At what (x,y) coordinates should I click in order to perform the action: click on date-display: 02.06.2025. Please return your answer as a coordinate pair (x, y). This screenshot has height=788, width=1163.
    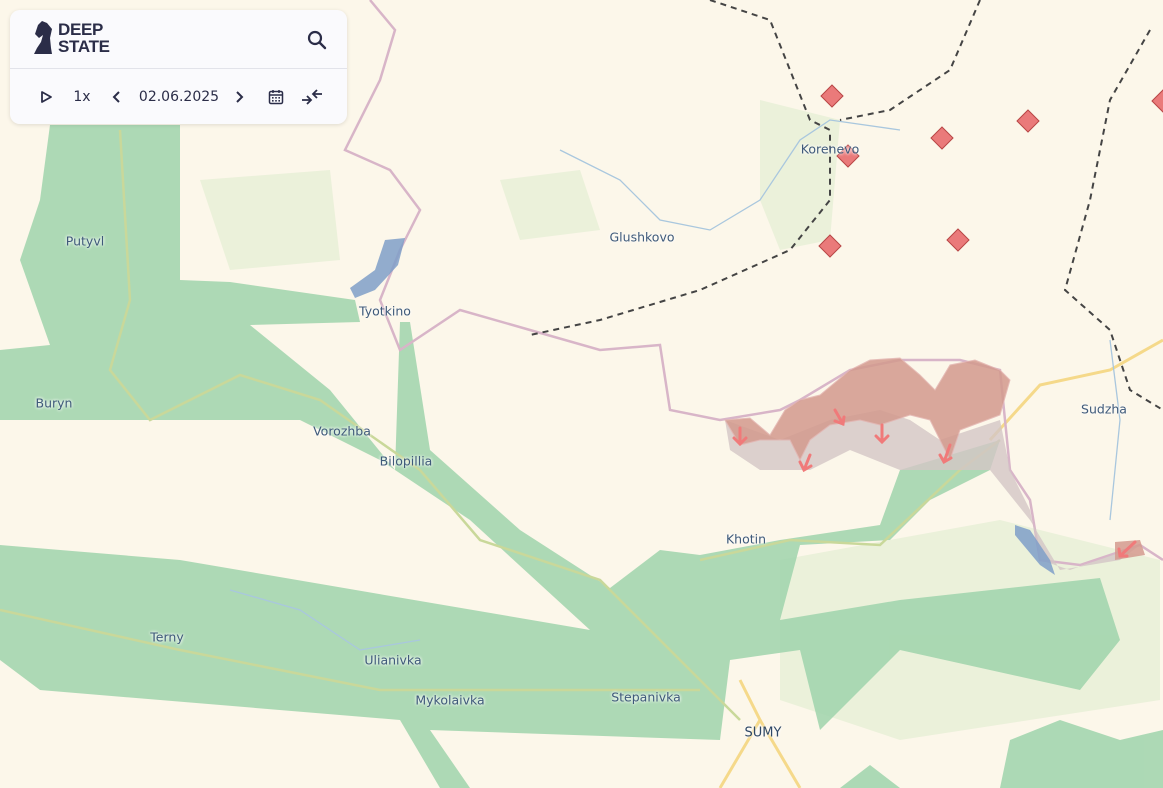
    Looking at the image, I should click on (179, 97).